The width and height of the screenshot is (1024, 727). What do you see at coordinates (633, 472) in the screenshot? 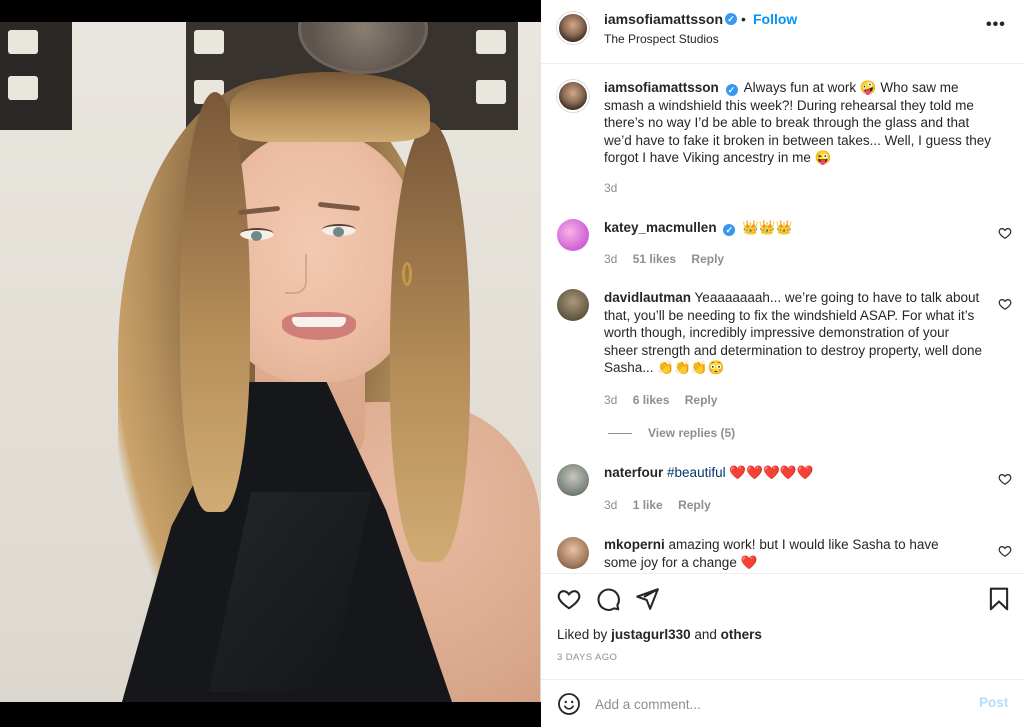
I see `comment-username: naterfour` at bounding box center [633, 472].